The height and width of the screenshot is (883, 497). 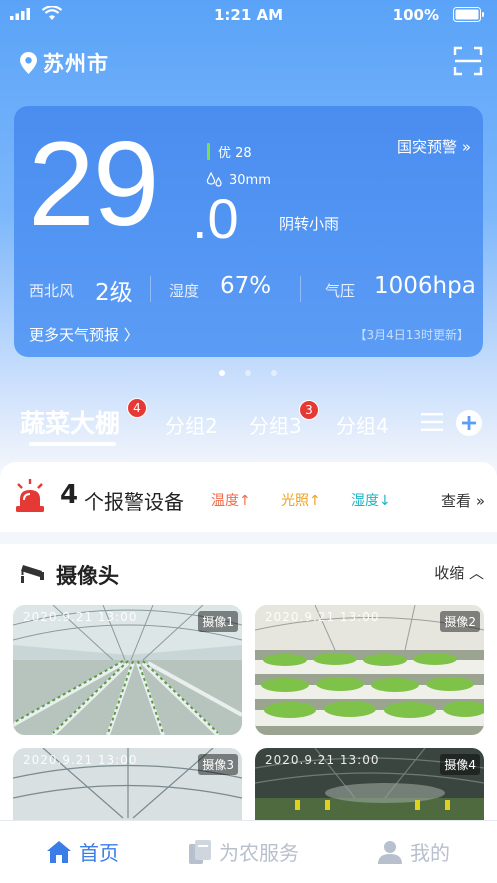 I want to click on alarm-light: 光照↑, so click(x=301, y=501).